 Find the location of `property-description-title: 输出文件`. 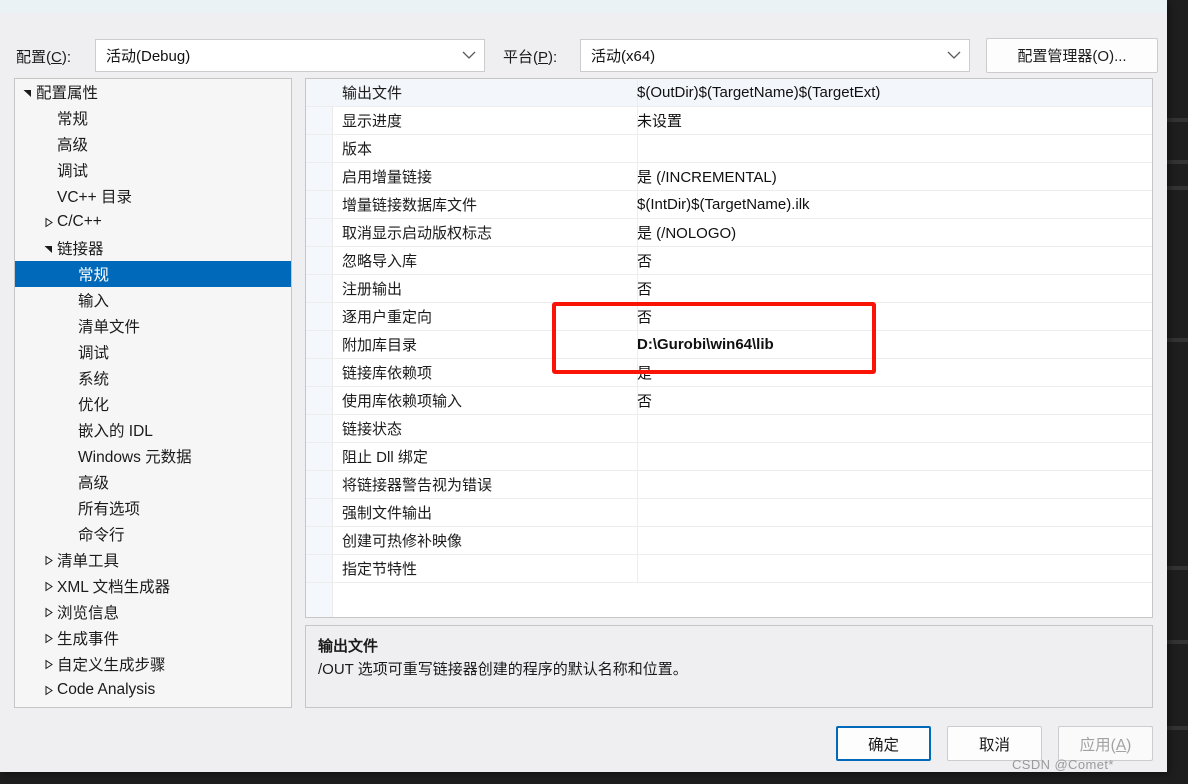

property-description-title: 输出文件 is located at coordinates (348, 646).